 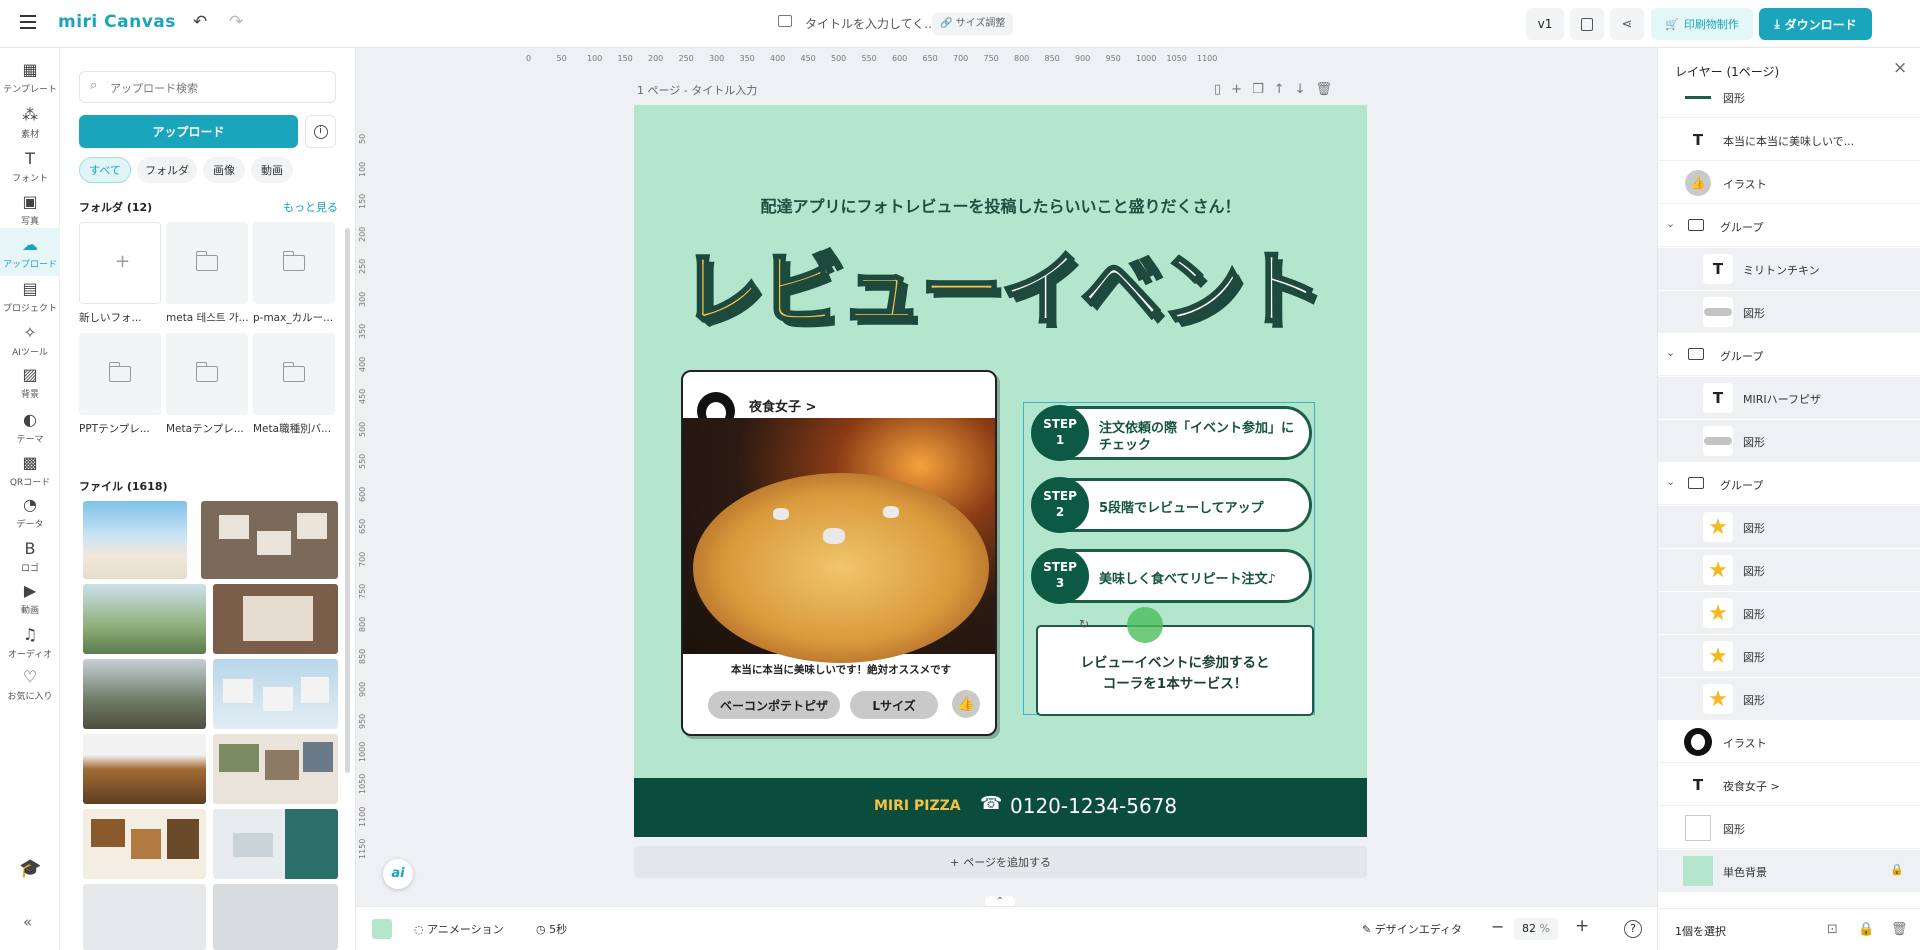 What do you see at coordinates (1582, 926) in the screenshot?
I see `zoom-in-icon: +` at bounding box center [1582, 926].